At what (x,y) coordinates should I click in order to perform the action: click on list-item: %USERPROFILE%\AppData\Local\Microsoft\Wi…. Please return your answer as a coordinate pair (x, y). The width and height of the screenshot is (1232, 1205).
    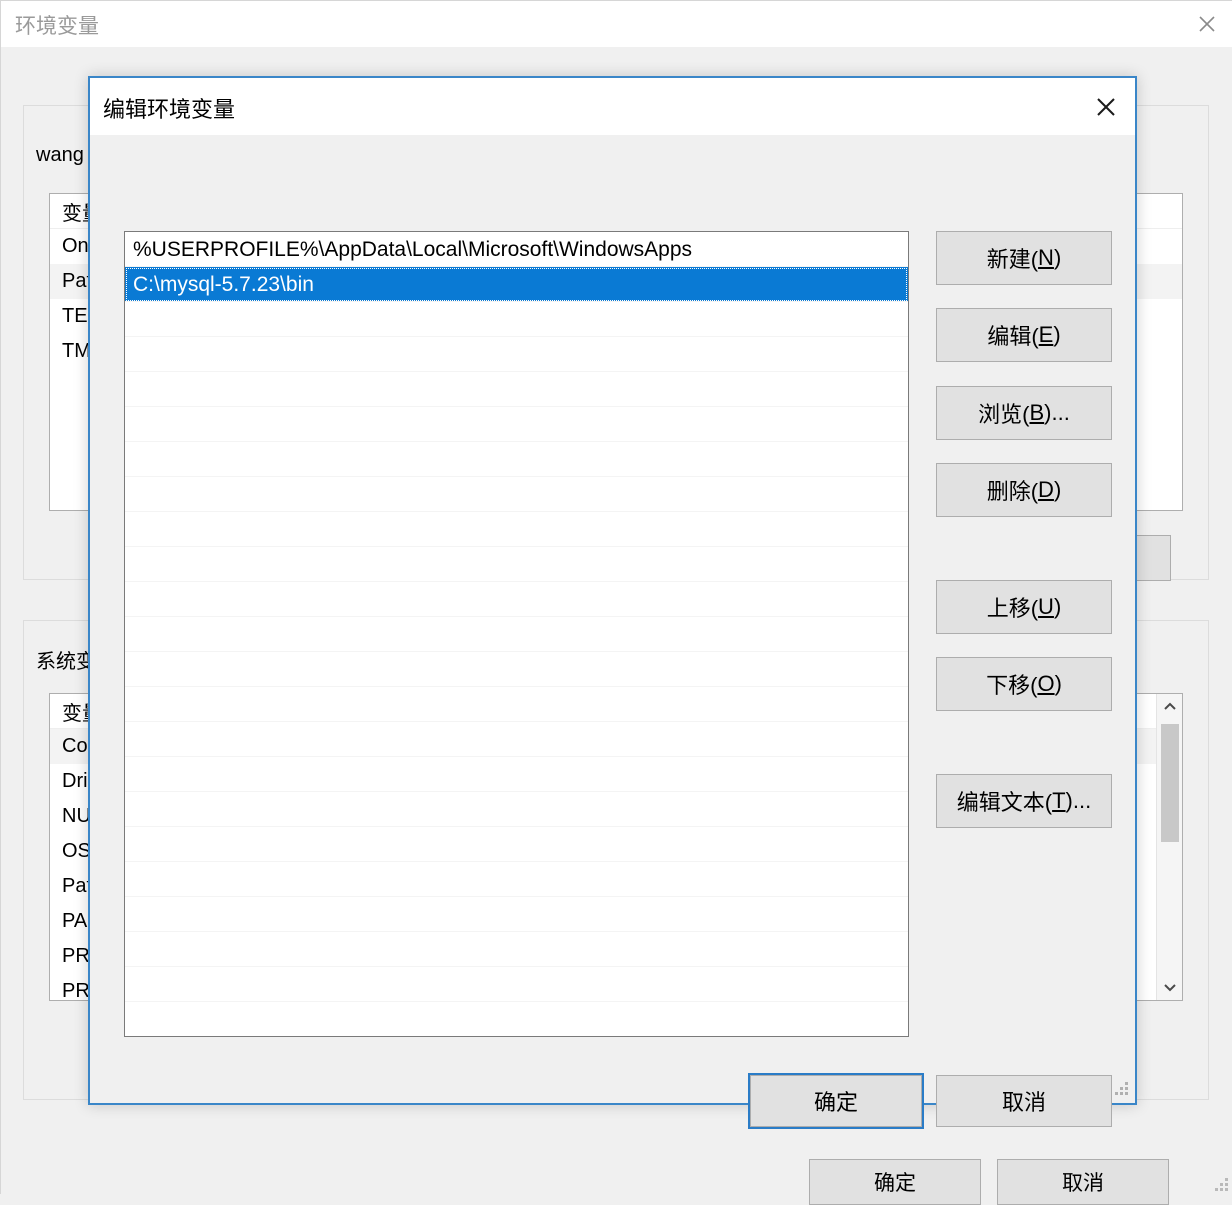
    Looking at the image, I should click on (516, 249).